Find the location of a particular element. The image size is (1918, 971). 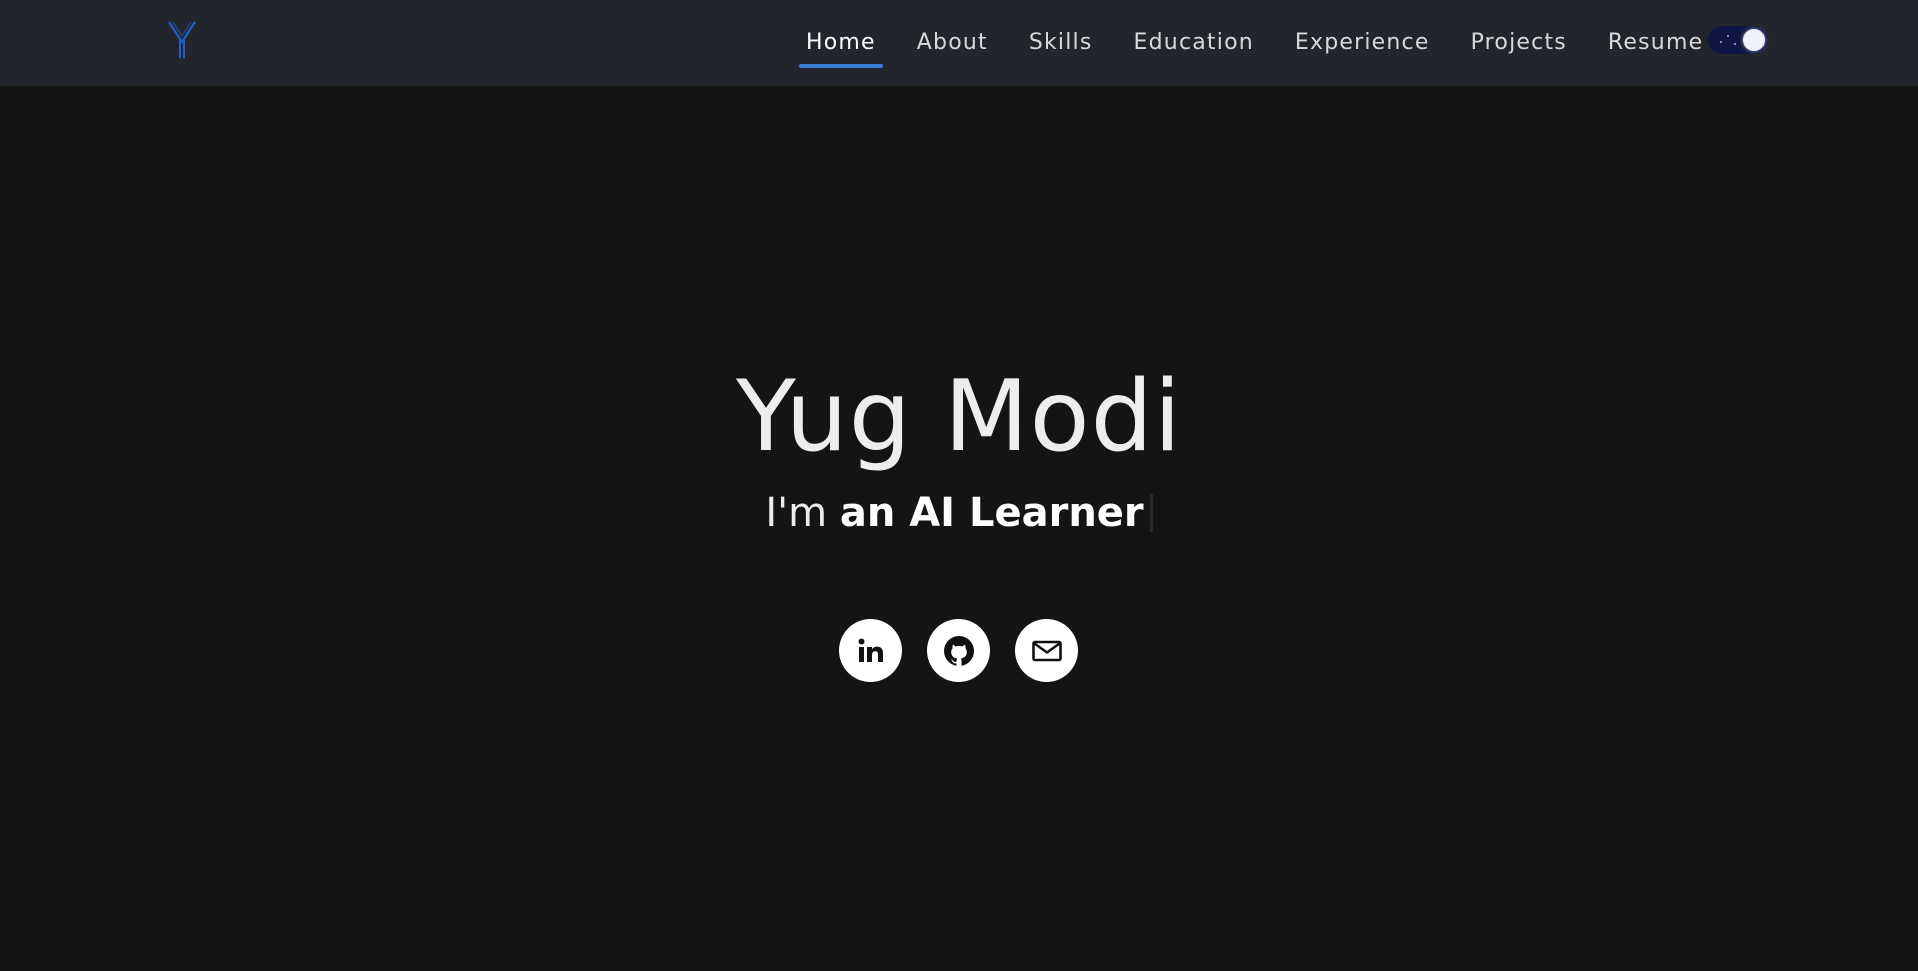

nav-resume: Resume is located at coordinates (1655, 43).